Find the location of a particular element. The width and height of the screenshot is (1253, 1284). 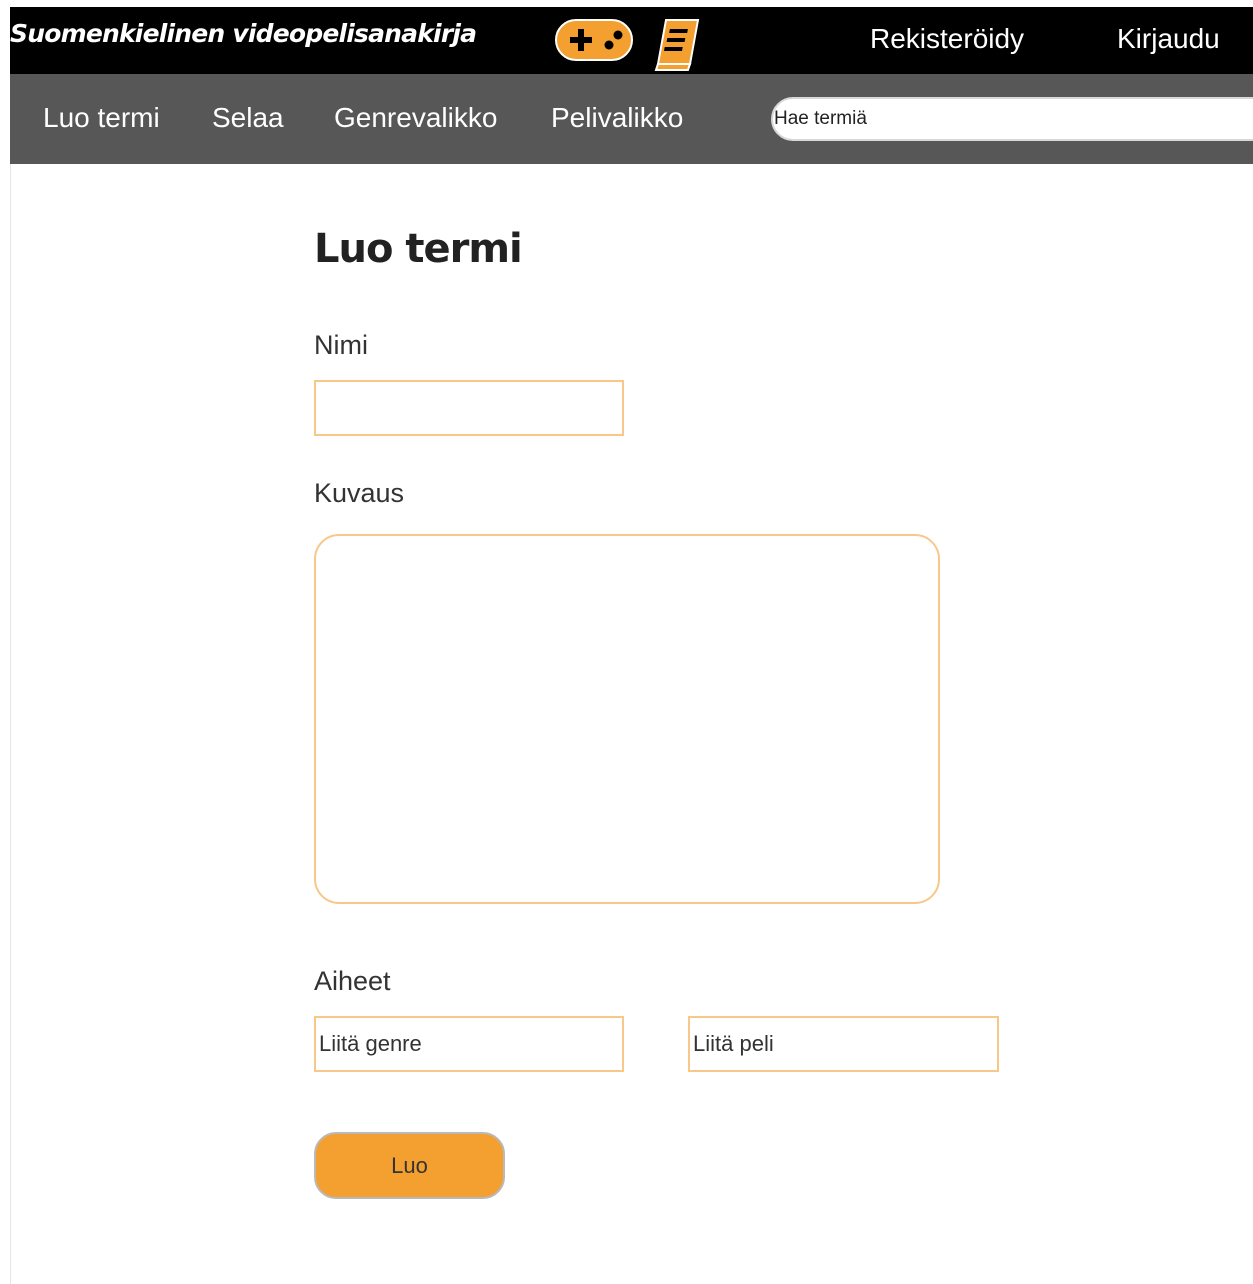

description-field is located at coordinates (627, 719).